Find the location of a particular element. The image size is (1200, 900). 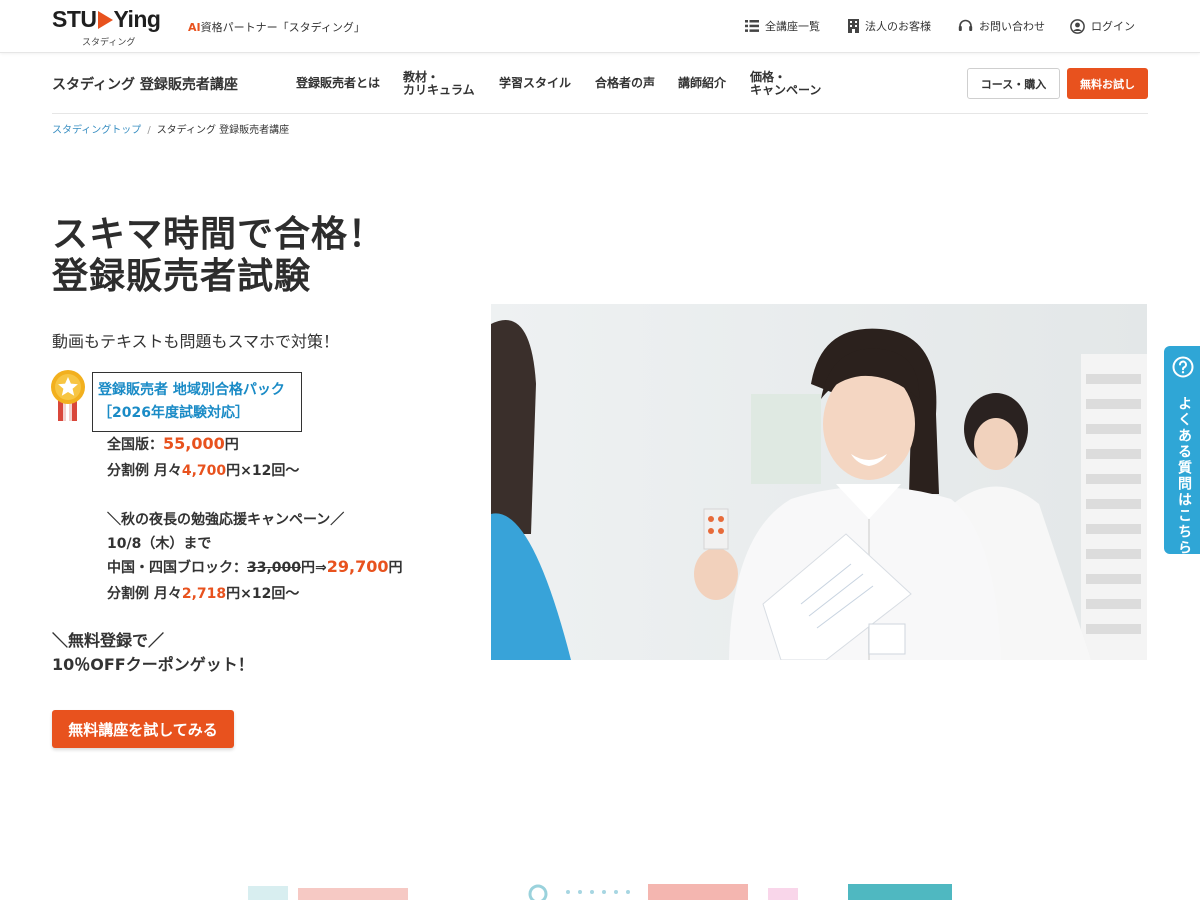

hero-subtitle: 動画もテキストも問題もスマホで対策！ is located at coordinates (196, 341).